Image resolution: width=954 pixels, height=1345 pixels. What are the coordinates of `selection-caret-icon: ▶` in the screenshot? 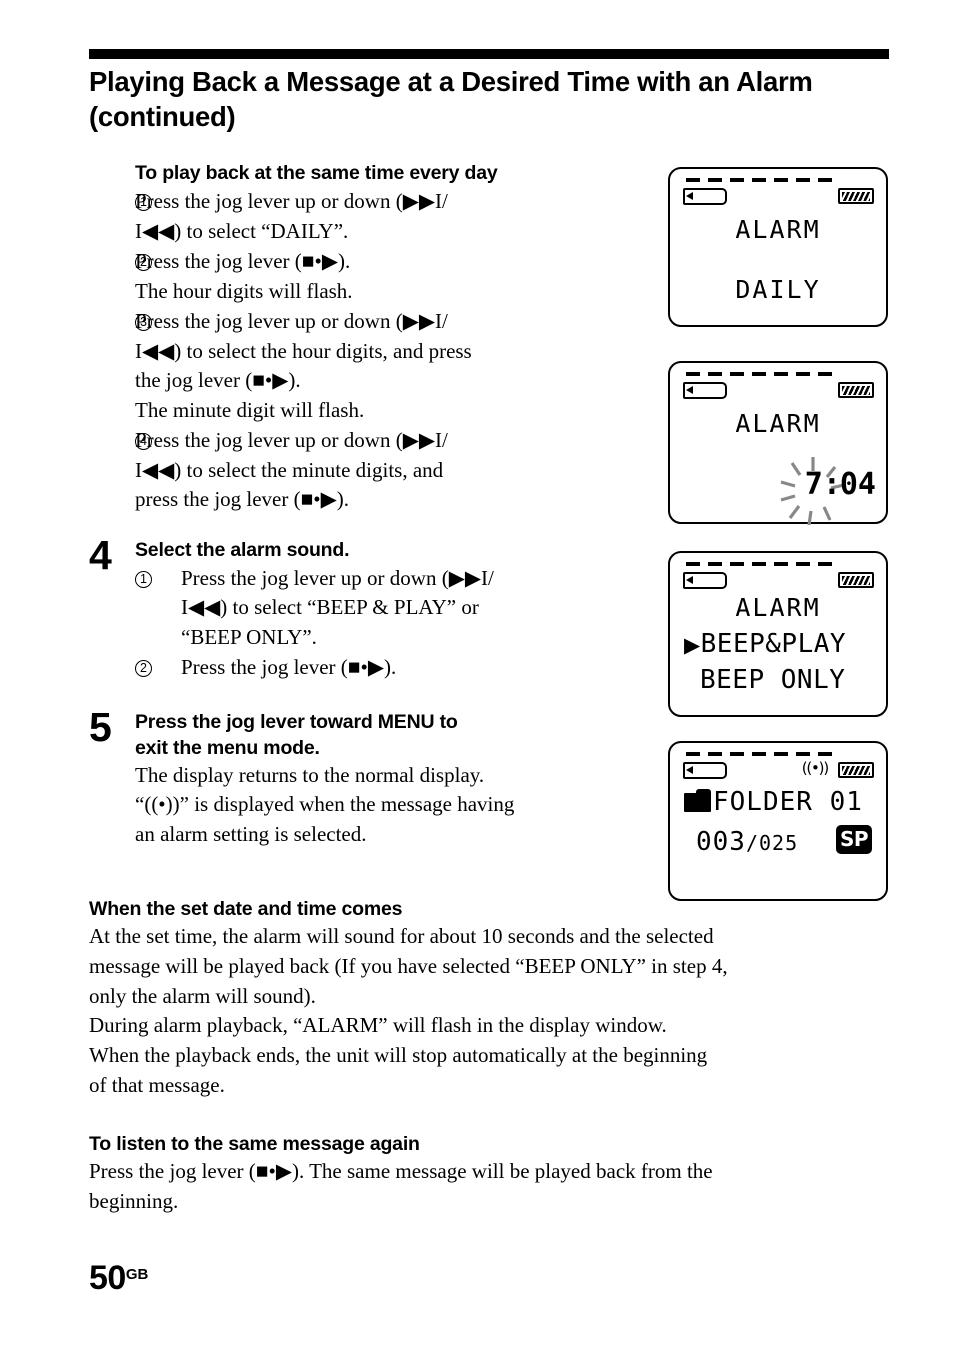 It's located at (692, 645).